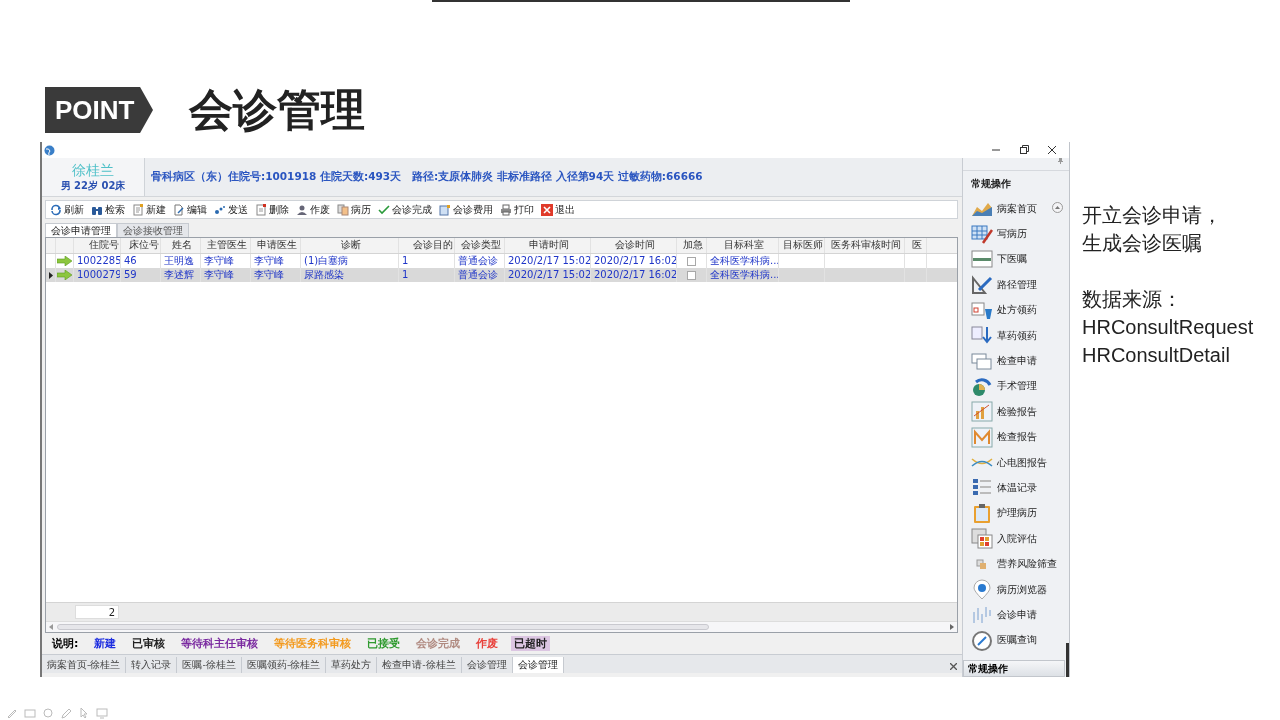  What do you see at coordinates (1016, 589) in the screenshot?
I see `sidebar-item: 病历浏览器` at bounding box center [1016, 589].